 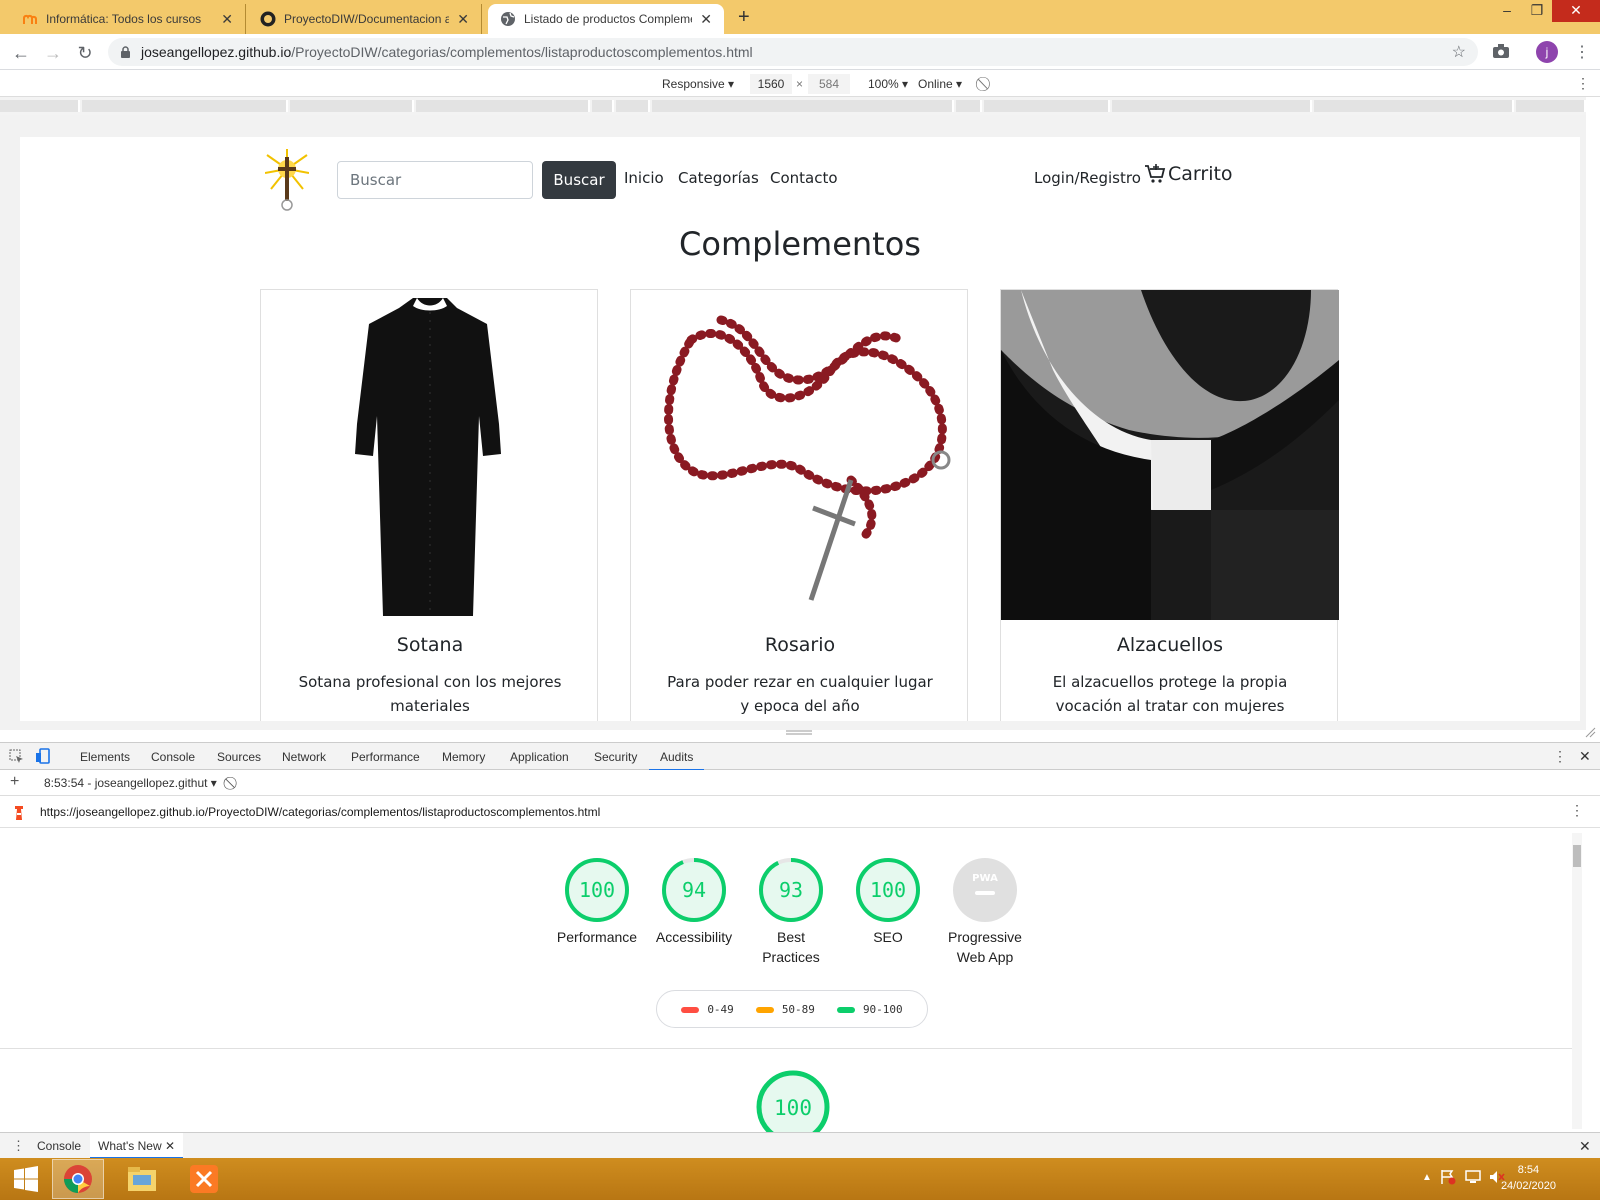 I want to click on network-throttle-select: Online ▾, so click(x=940, y=84).